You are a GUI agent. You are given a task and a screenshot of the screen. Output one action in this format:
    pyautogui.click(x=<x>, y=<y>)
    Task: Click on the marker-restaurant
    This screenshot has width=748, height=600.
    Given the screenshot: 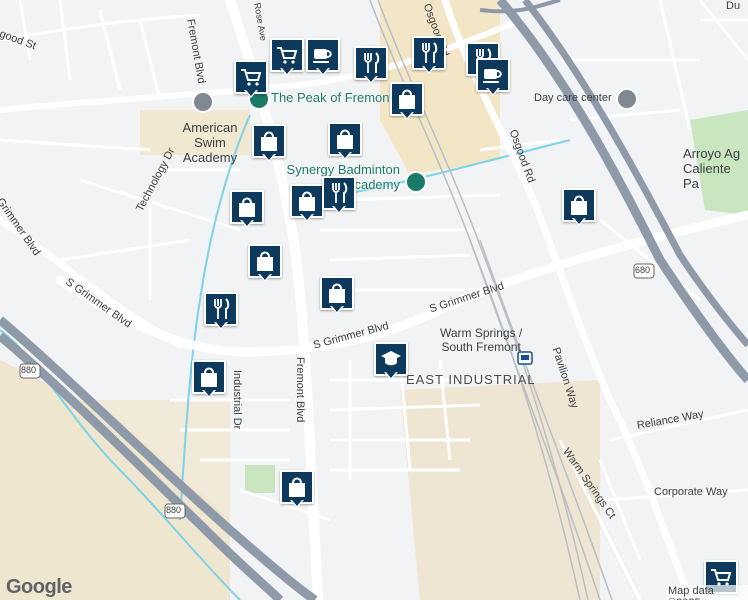 What is the action you would take?
    pyautogui.click(x=371, y=66)
    